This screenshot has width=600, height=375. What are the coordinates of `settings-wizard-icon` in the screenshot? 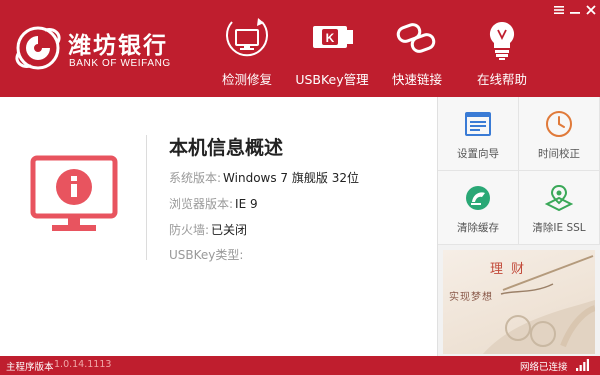 It's located at (478, 124).